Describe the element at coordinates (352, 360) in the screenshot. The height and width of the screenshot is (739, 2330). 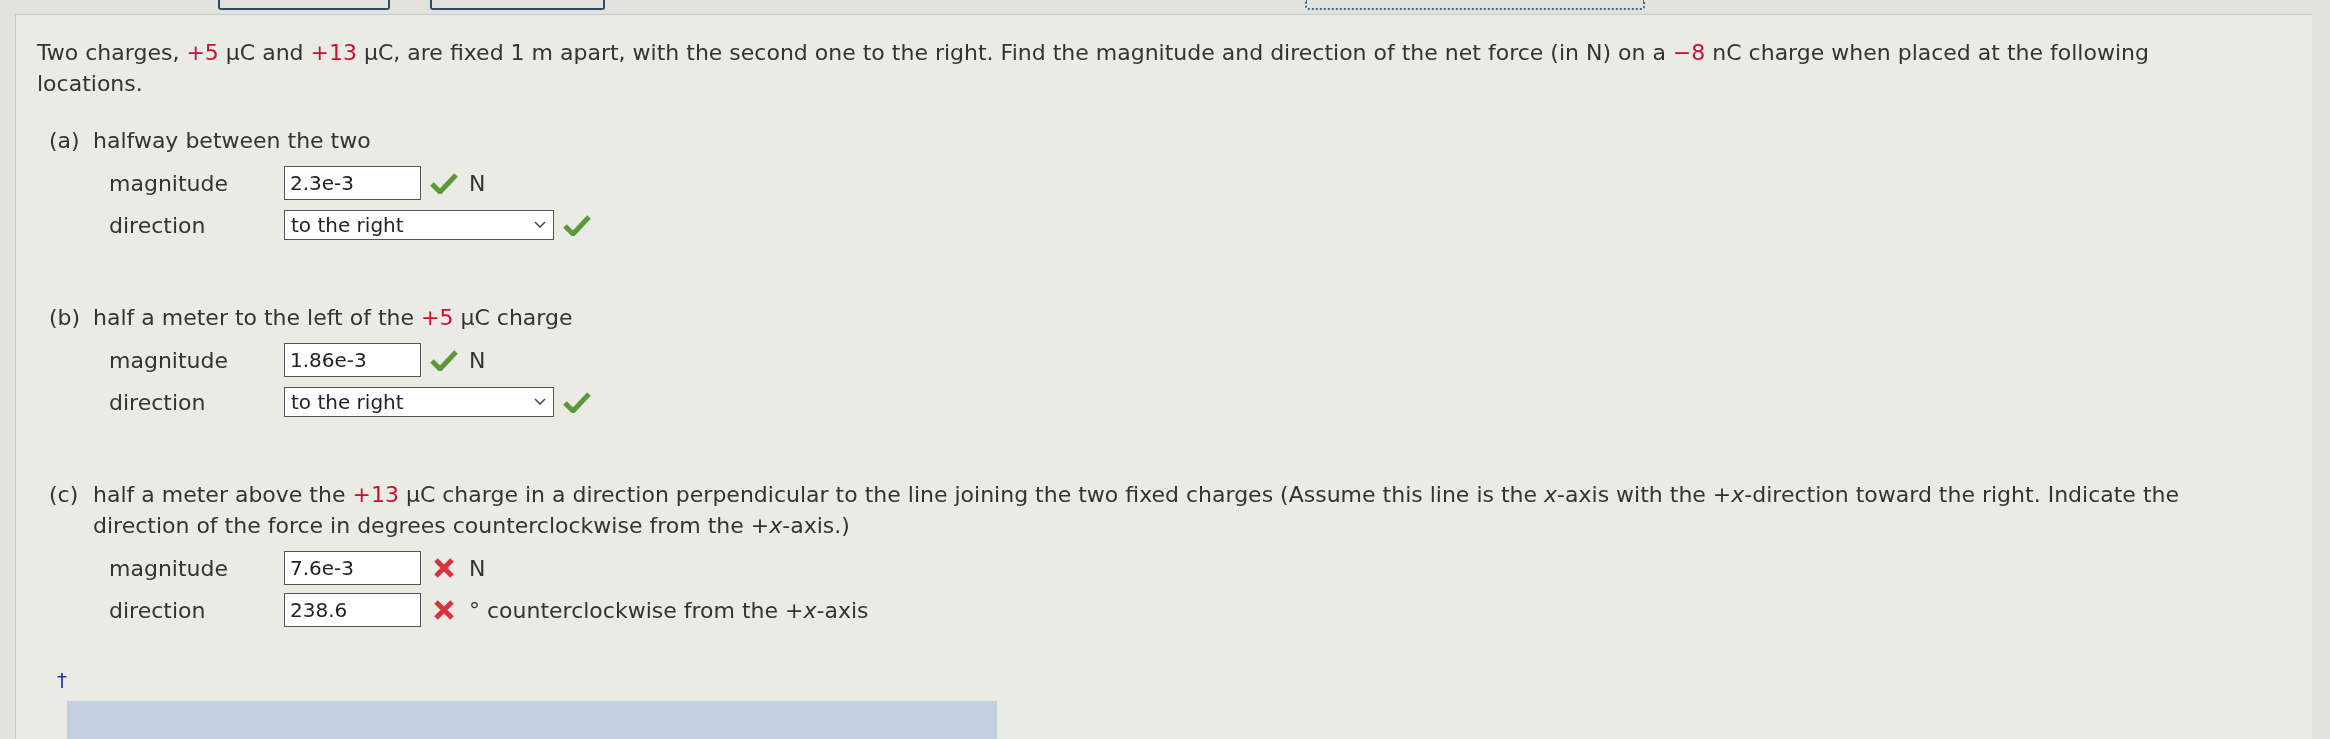
I see `input-field: 1.86e-3` at that location.